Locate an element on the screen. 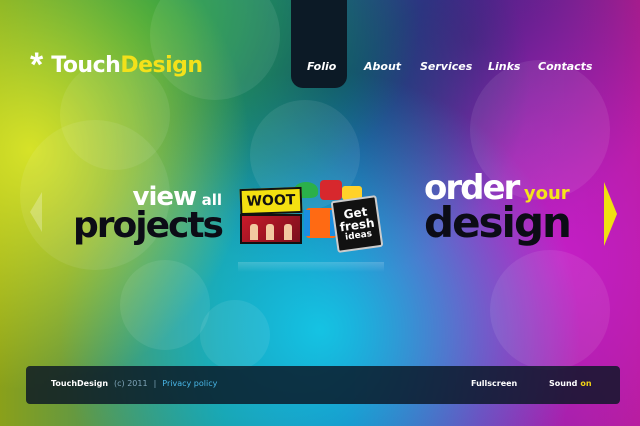  fresh-line-3: ideas is located at coordinates (358, 236).